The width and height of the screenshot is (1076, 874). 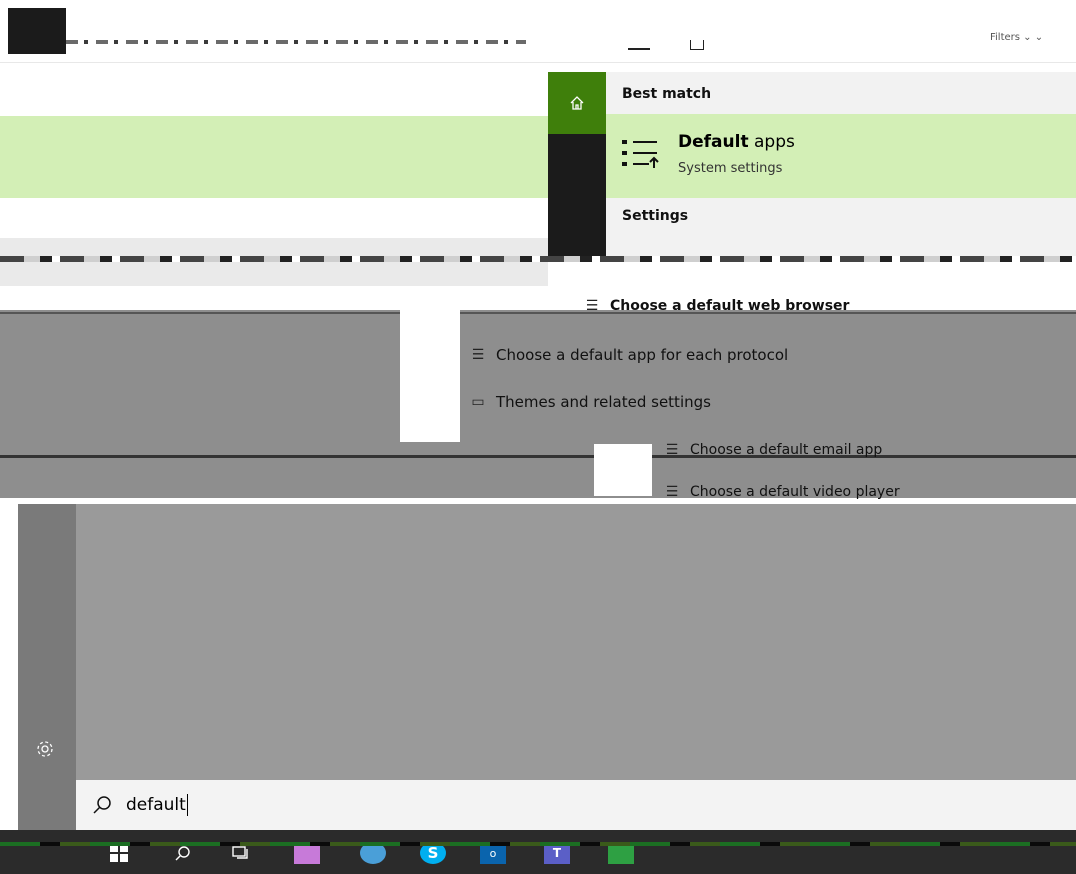 What do you see at coordinates (538, 478) in the screenshot?
I see `glitched-overlay-area-low` at bounding box center [538, 478].